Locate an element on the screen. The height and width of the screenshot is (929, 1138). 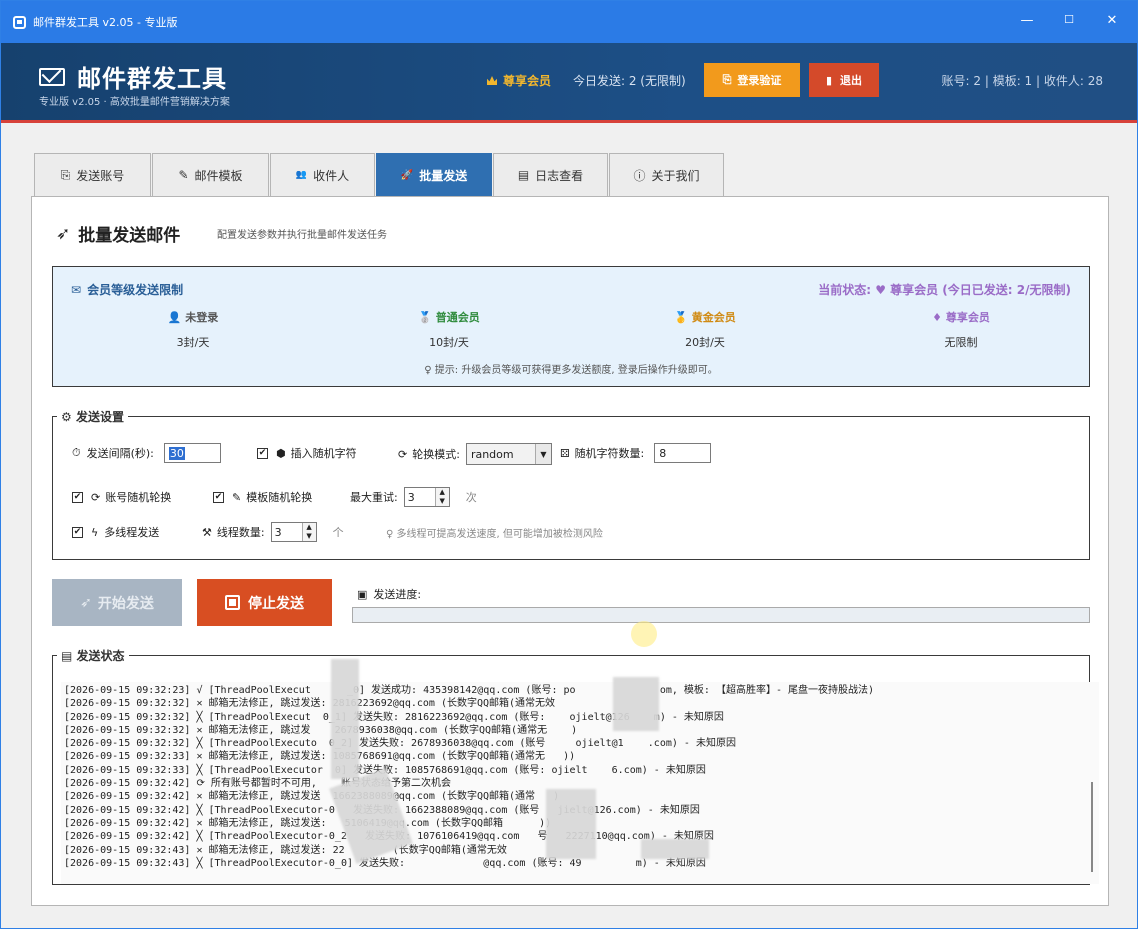
vip-current-status: 当前状态: ♥ 尊享会员 (今日已发送: 2/无限制) is located at coordinates (944, 290).